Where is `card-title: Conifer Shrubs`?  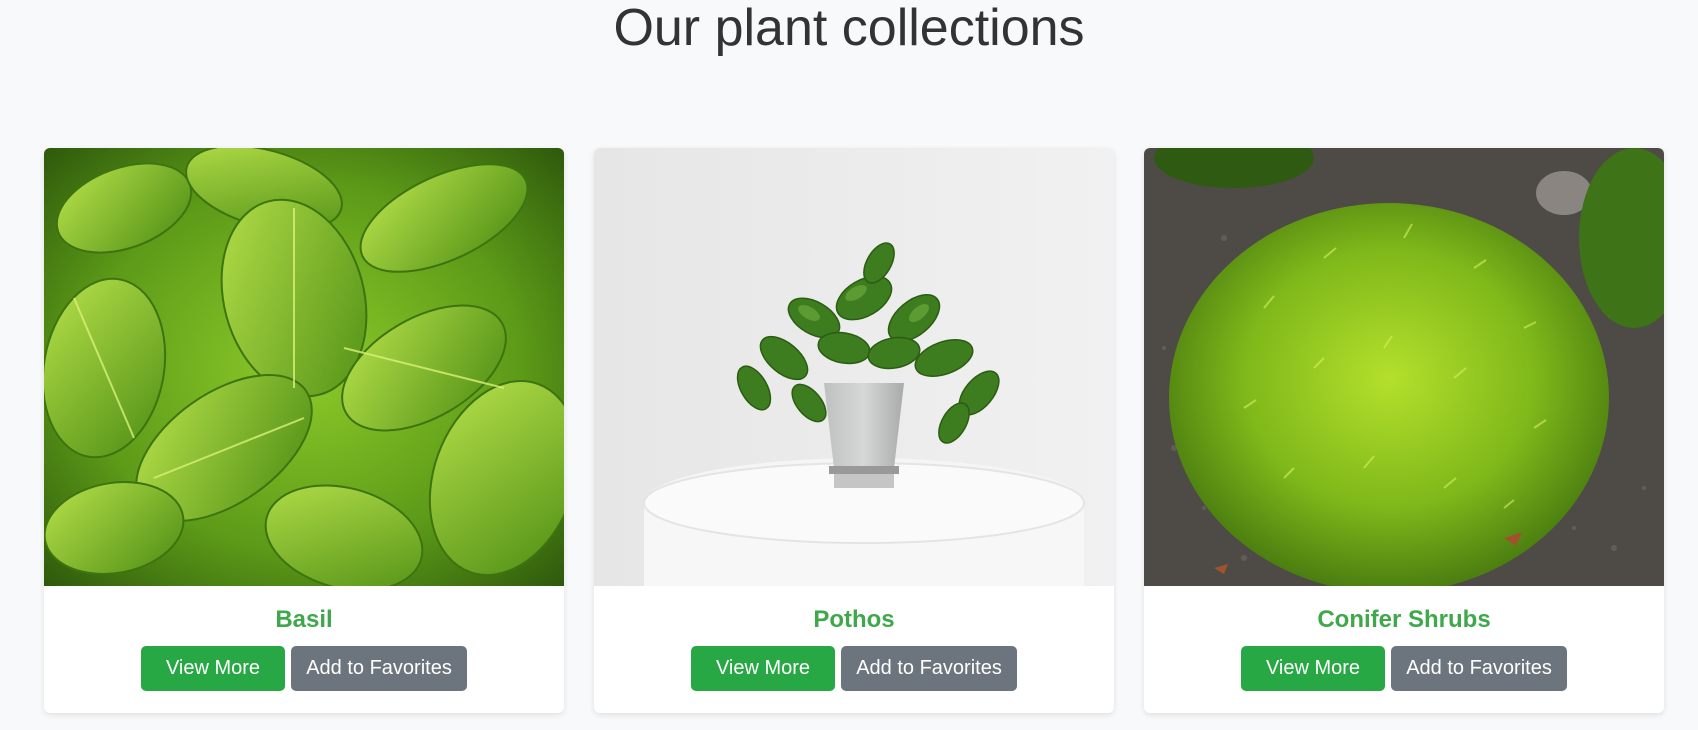 card-title: Conifer Shrubs is located at coordinates (1404, 619).